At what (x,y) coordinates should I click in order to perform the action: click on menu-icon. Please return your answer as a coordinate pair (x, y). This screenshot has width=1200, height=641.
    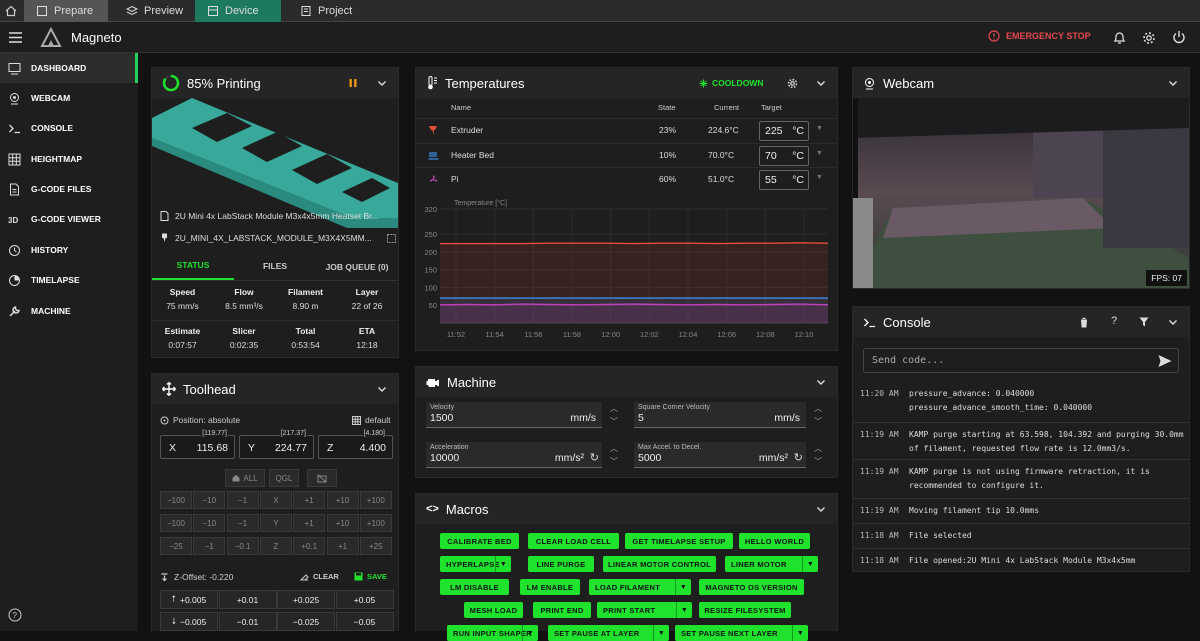
    Looking at the image, I should click on (15, 37).